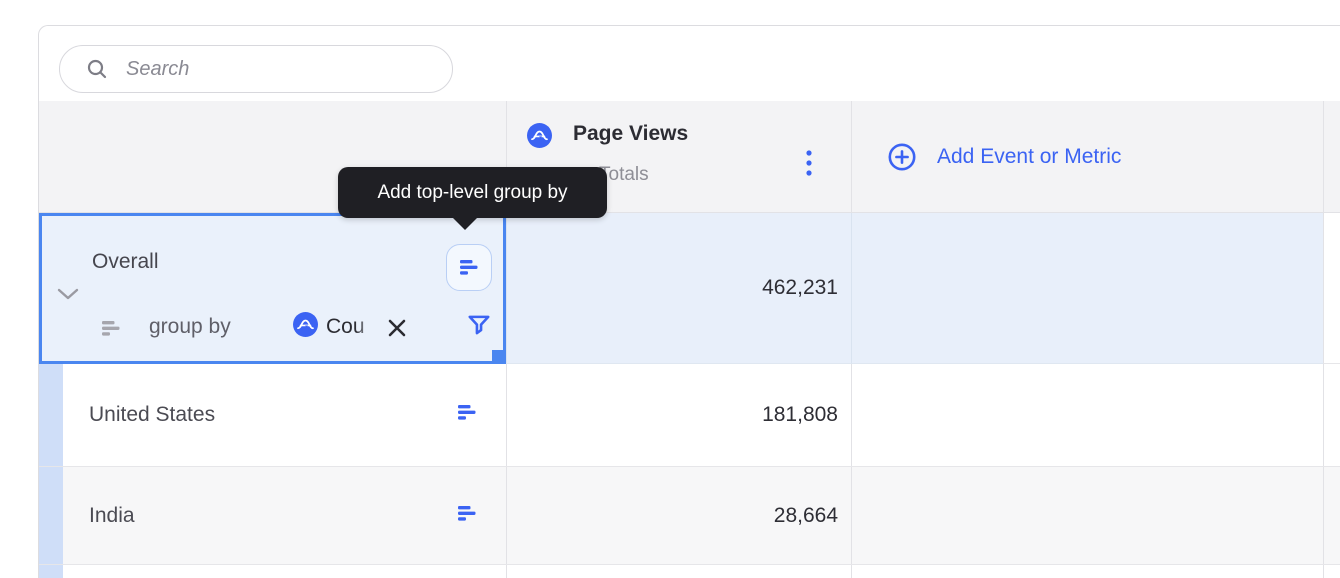 Image resolution: width=1340 pixels, height=578 pixels. I want to click on row-name-cell: India, so click(272, 515).